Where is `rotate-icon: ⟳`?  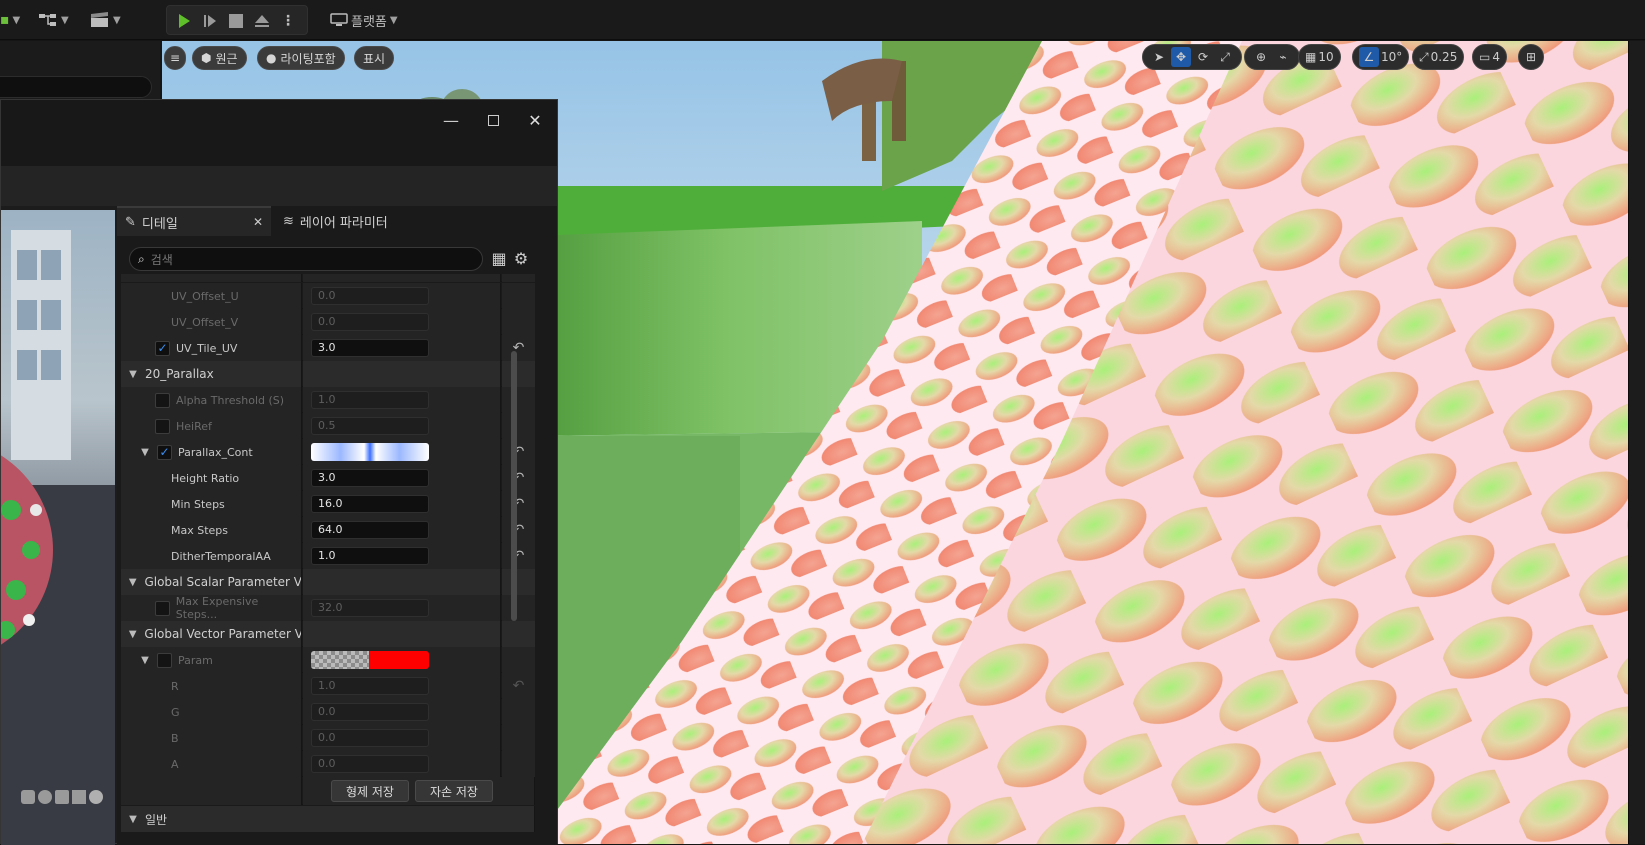
rotate-icon: ⟳ is located at coordinates (1203, 57).